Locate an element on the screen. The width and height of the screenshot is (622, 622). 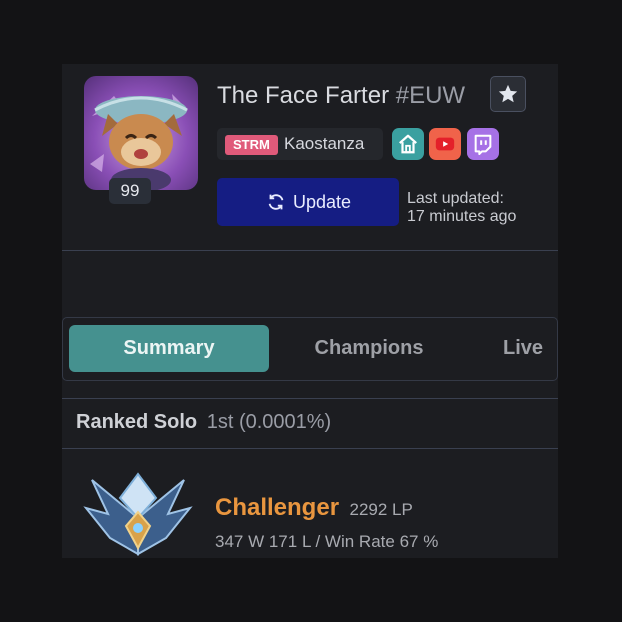
league-points: 2292 LP is located at coordinates (381, 509).